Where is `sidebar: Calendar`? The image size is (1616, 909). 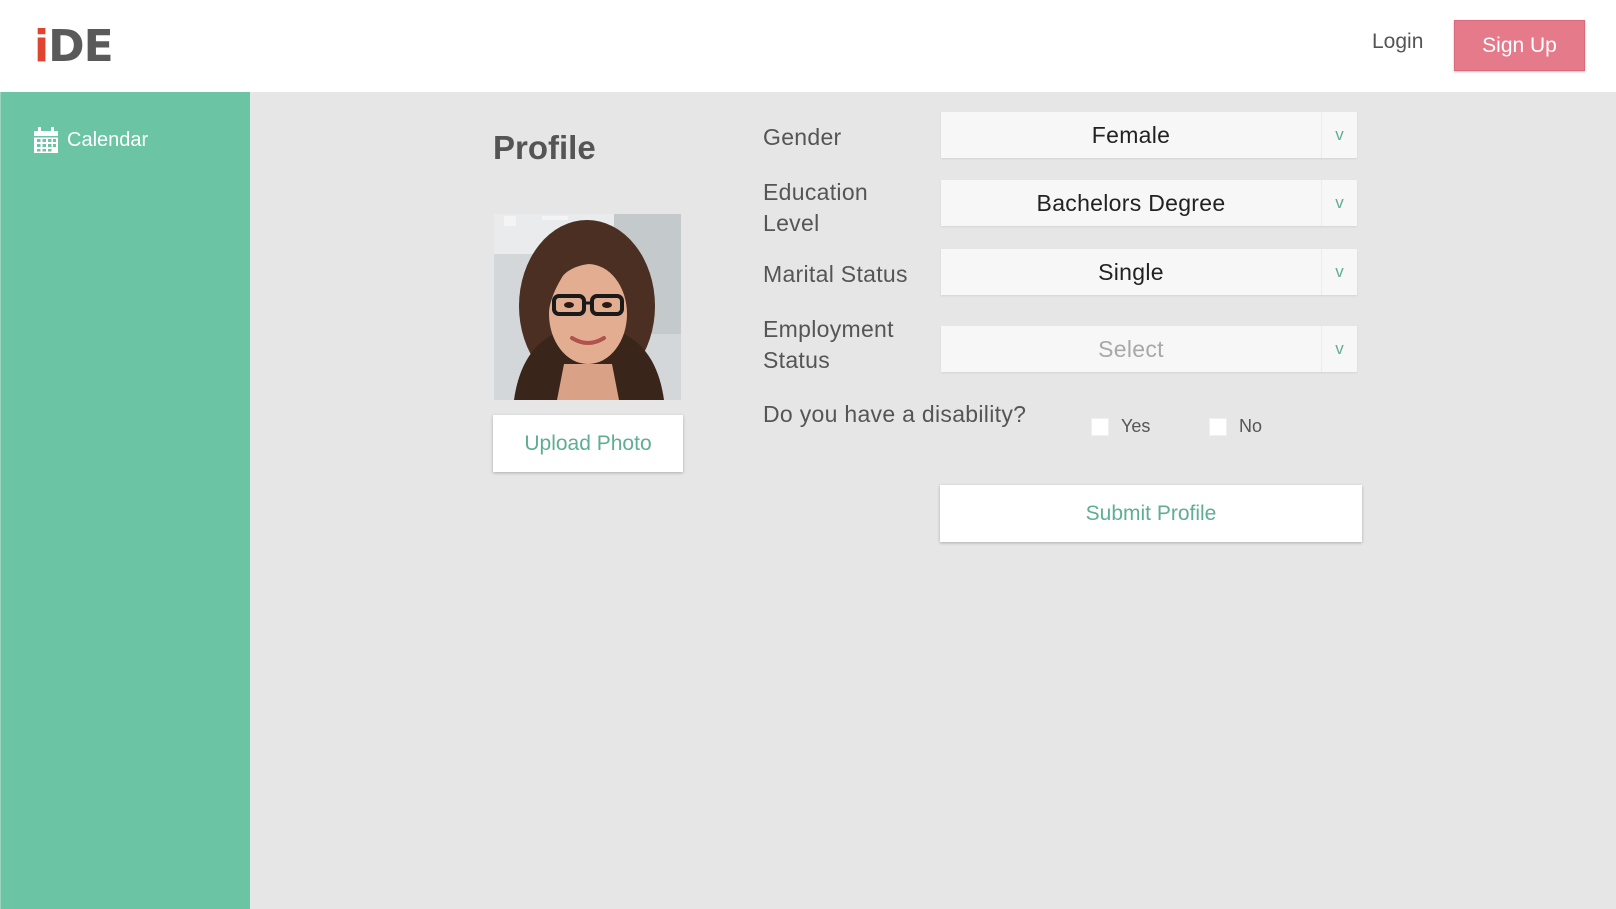
sidebar: Calendar is located at coordinates (125, 500).